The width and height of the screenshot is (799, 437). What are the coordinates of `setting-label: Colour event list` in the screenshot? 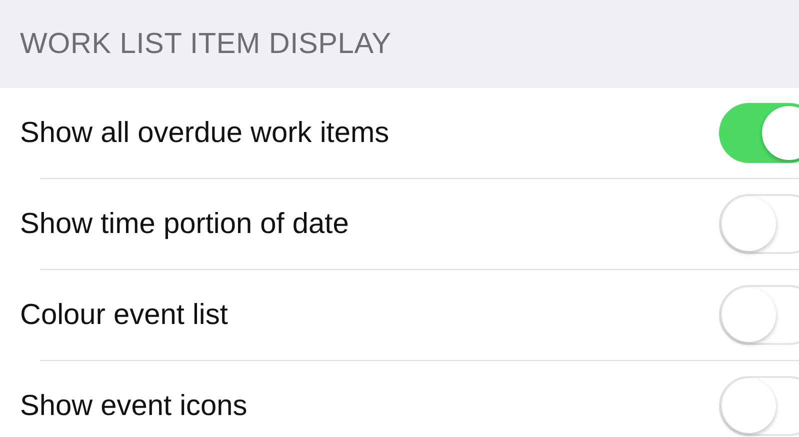 It's located at (124, 315).